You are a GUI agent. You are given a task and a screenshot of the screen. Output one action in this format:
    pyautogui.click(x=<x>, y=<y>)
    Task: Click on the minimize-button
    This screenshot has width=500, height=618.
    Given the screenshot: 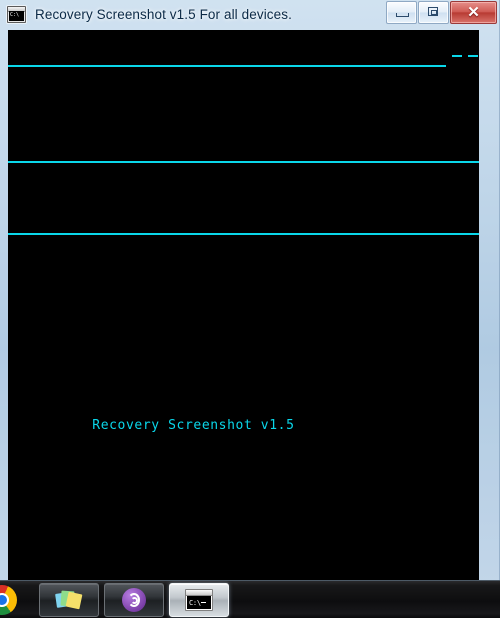 What is the action you would take?
    pyautogui.click(x=401, y=12)
    